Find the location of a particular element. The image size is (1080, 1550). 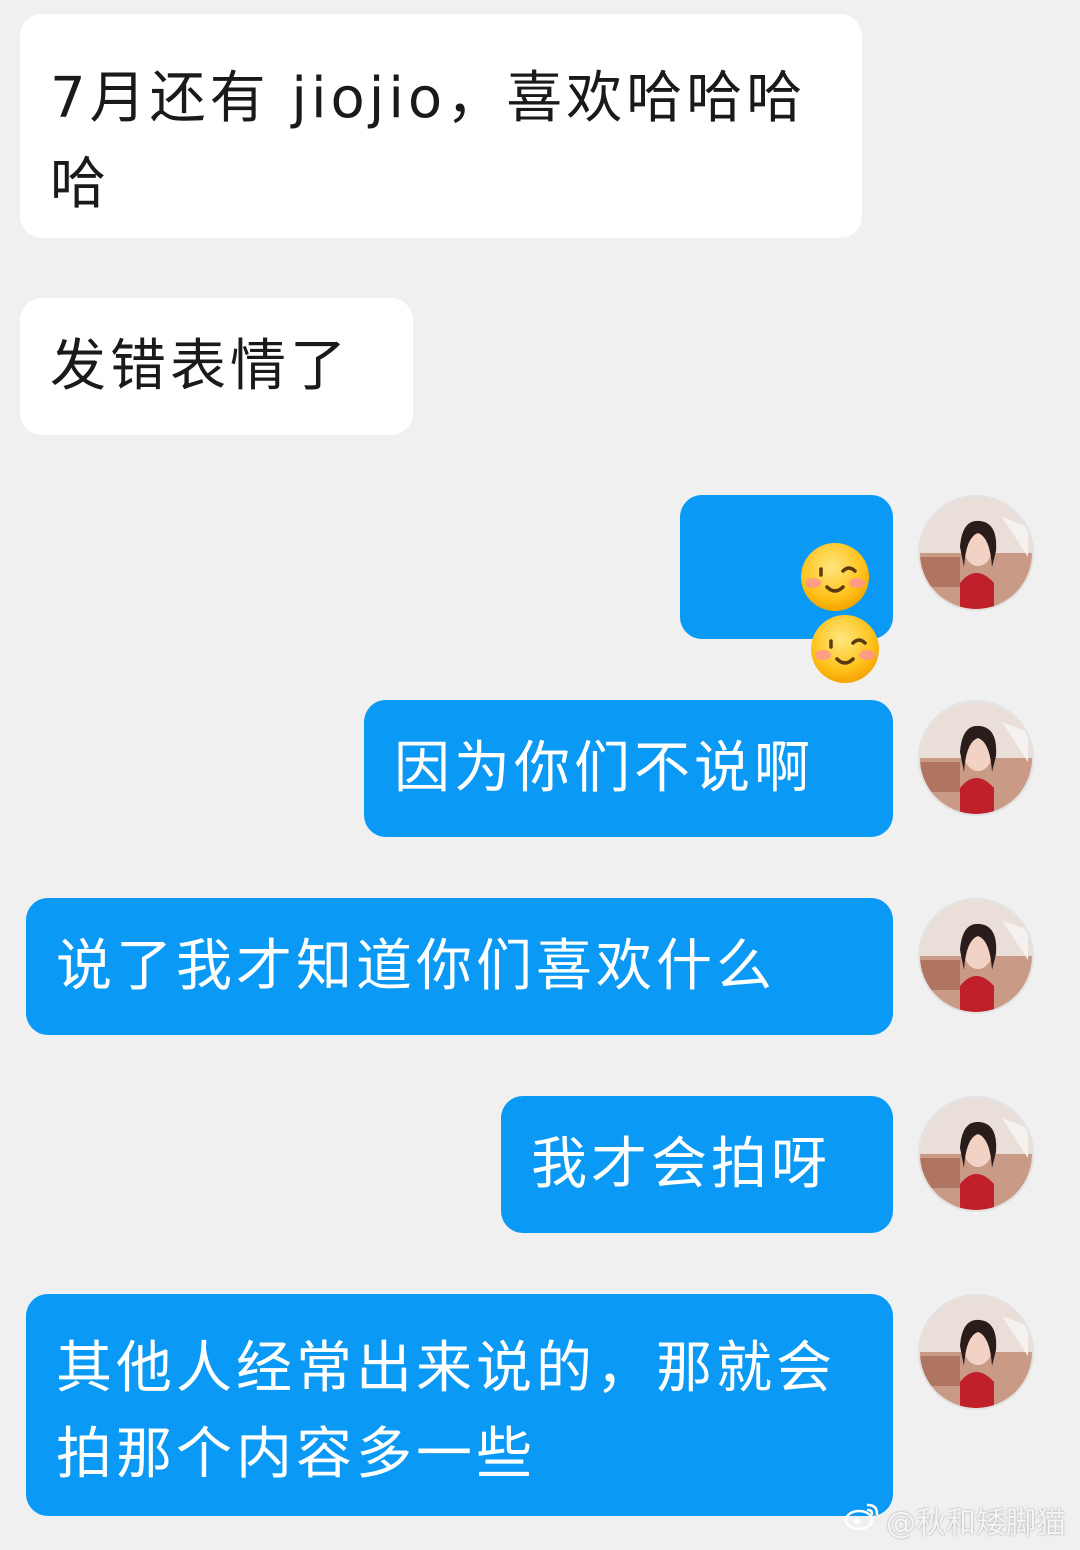

message-bubble-outgoing: 说了我才知道你们喜欢什么 is located at coordinates (459, 966).